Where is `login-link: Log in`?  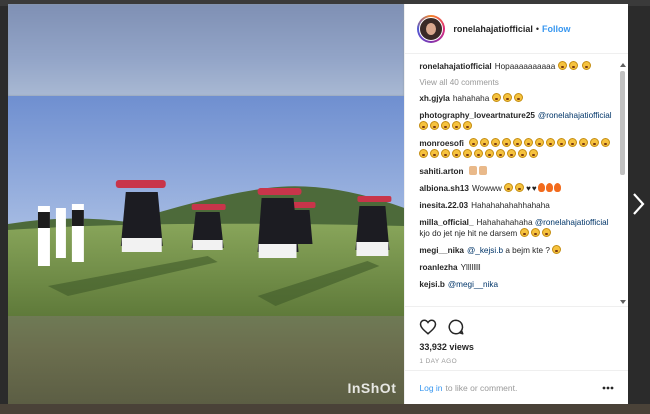 login-link: Log in is located at coordinates (430, 388).